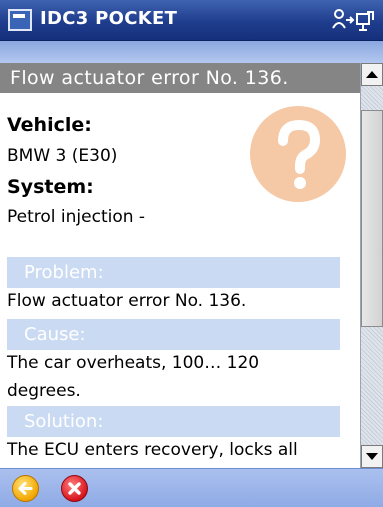 Image resolution: width=383 pixels, height=507 pixels. What do you see at coordinates (133, 363) in the screenshot?
I see `cause-text-line-1: The car overheats, 100… 120` at bounding box center [133, 363].